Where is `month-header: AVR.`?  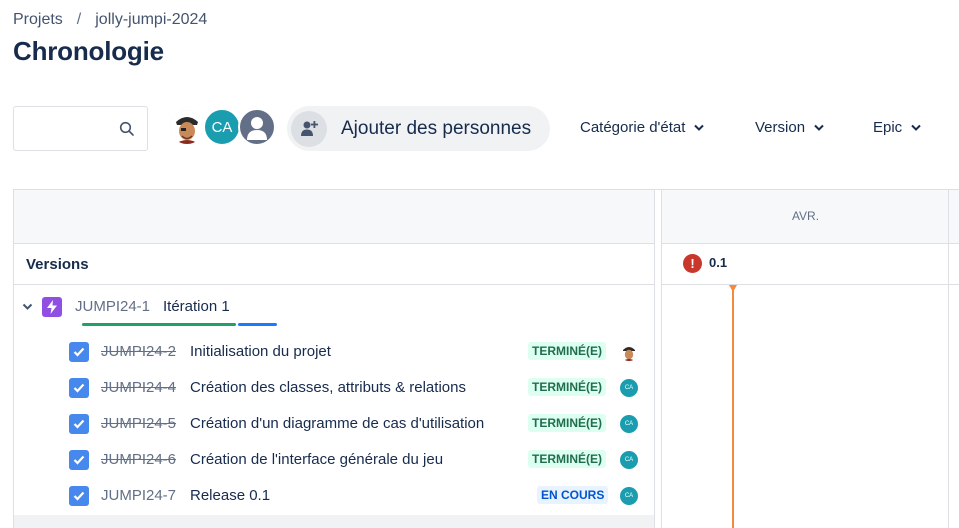 month-header: AVR. is located at coordinates (810, 217).